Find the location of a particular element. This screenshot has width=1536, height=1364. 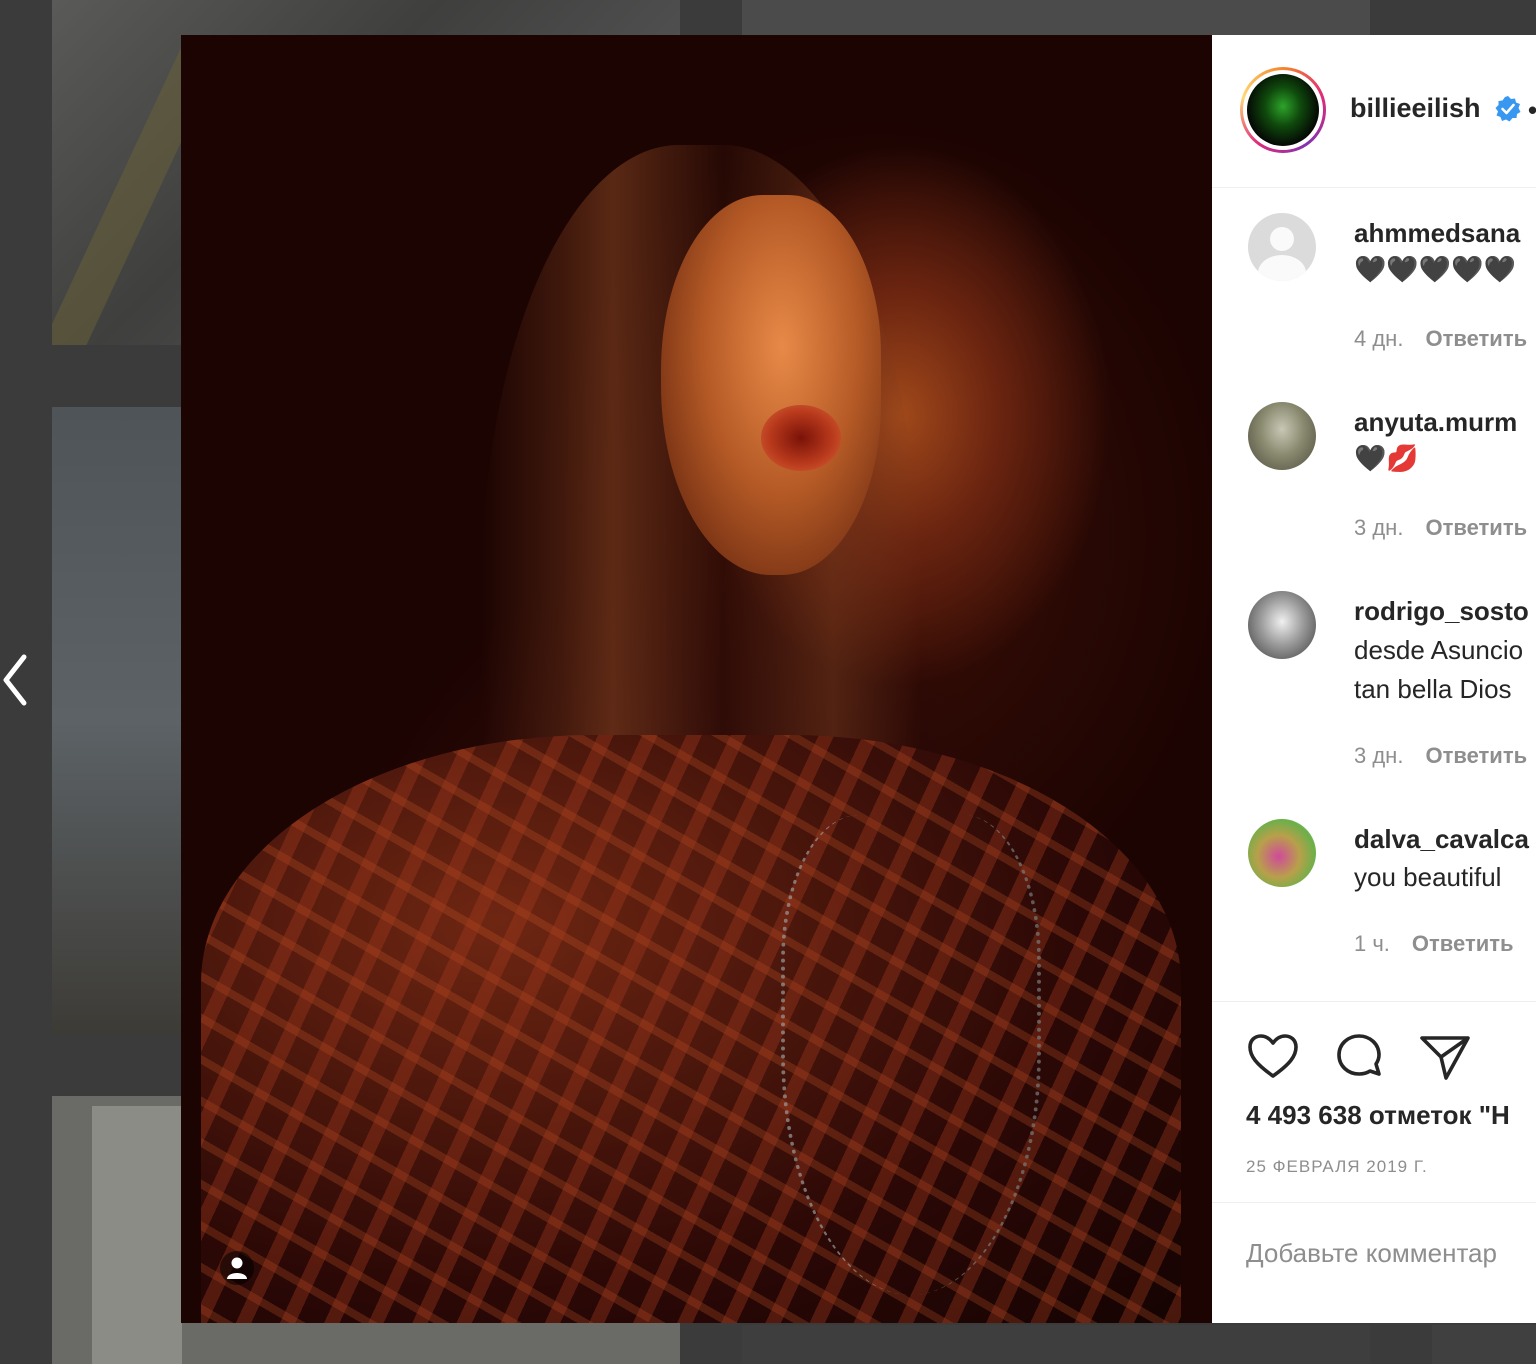

user-tag-icon is located at coordinates (237, 1268).